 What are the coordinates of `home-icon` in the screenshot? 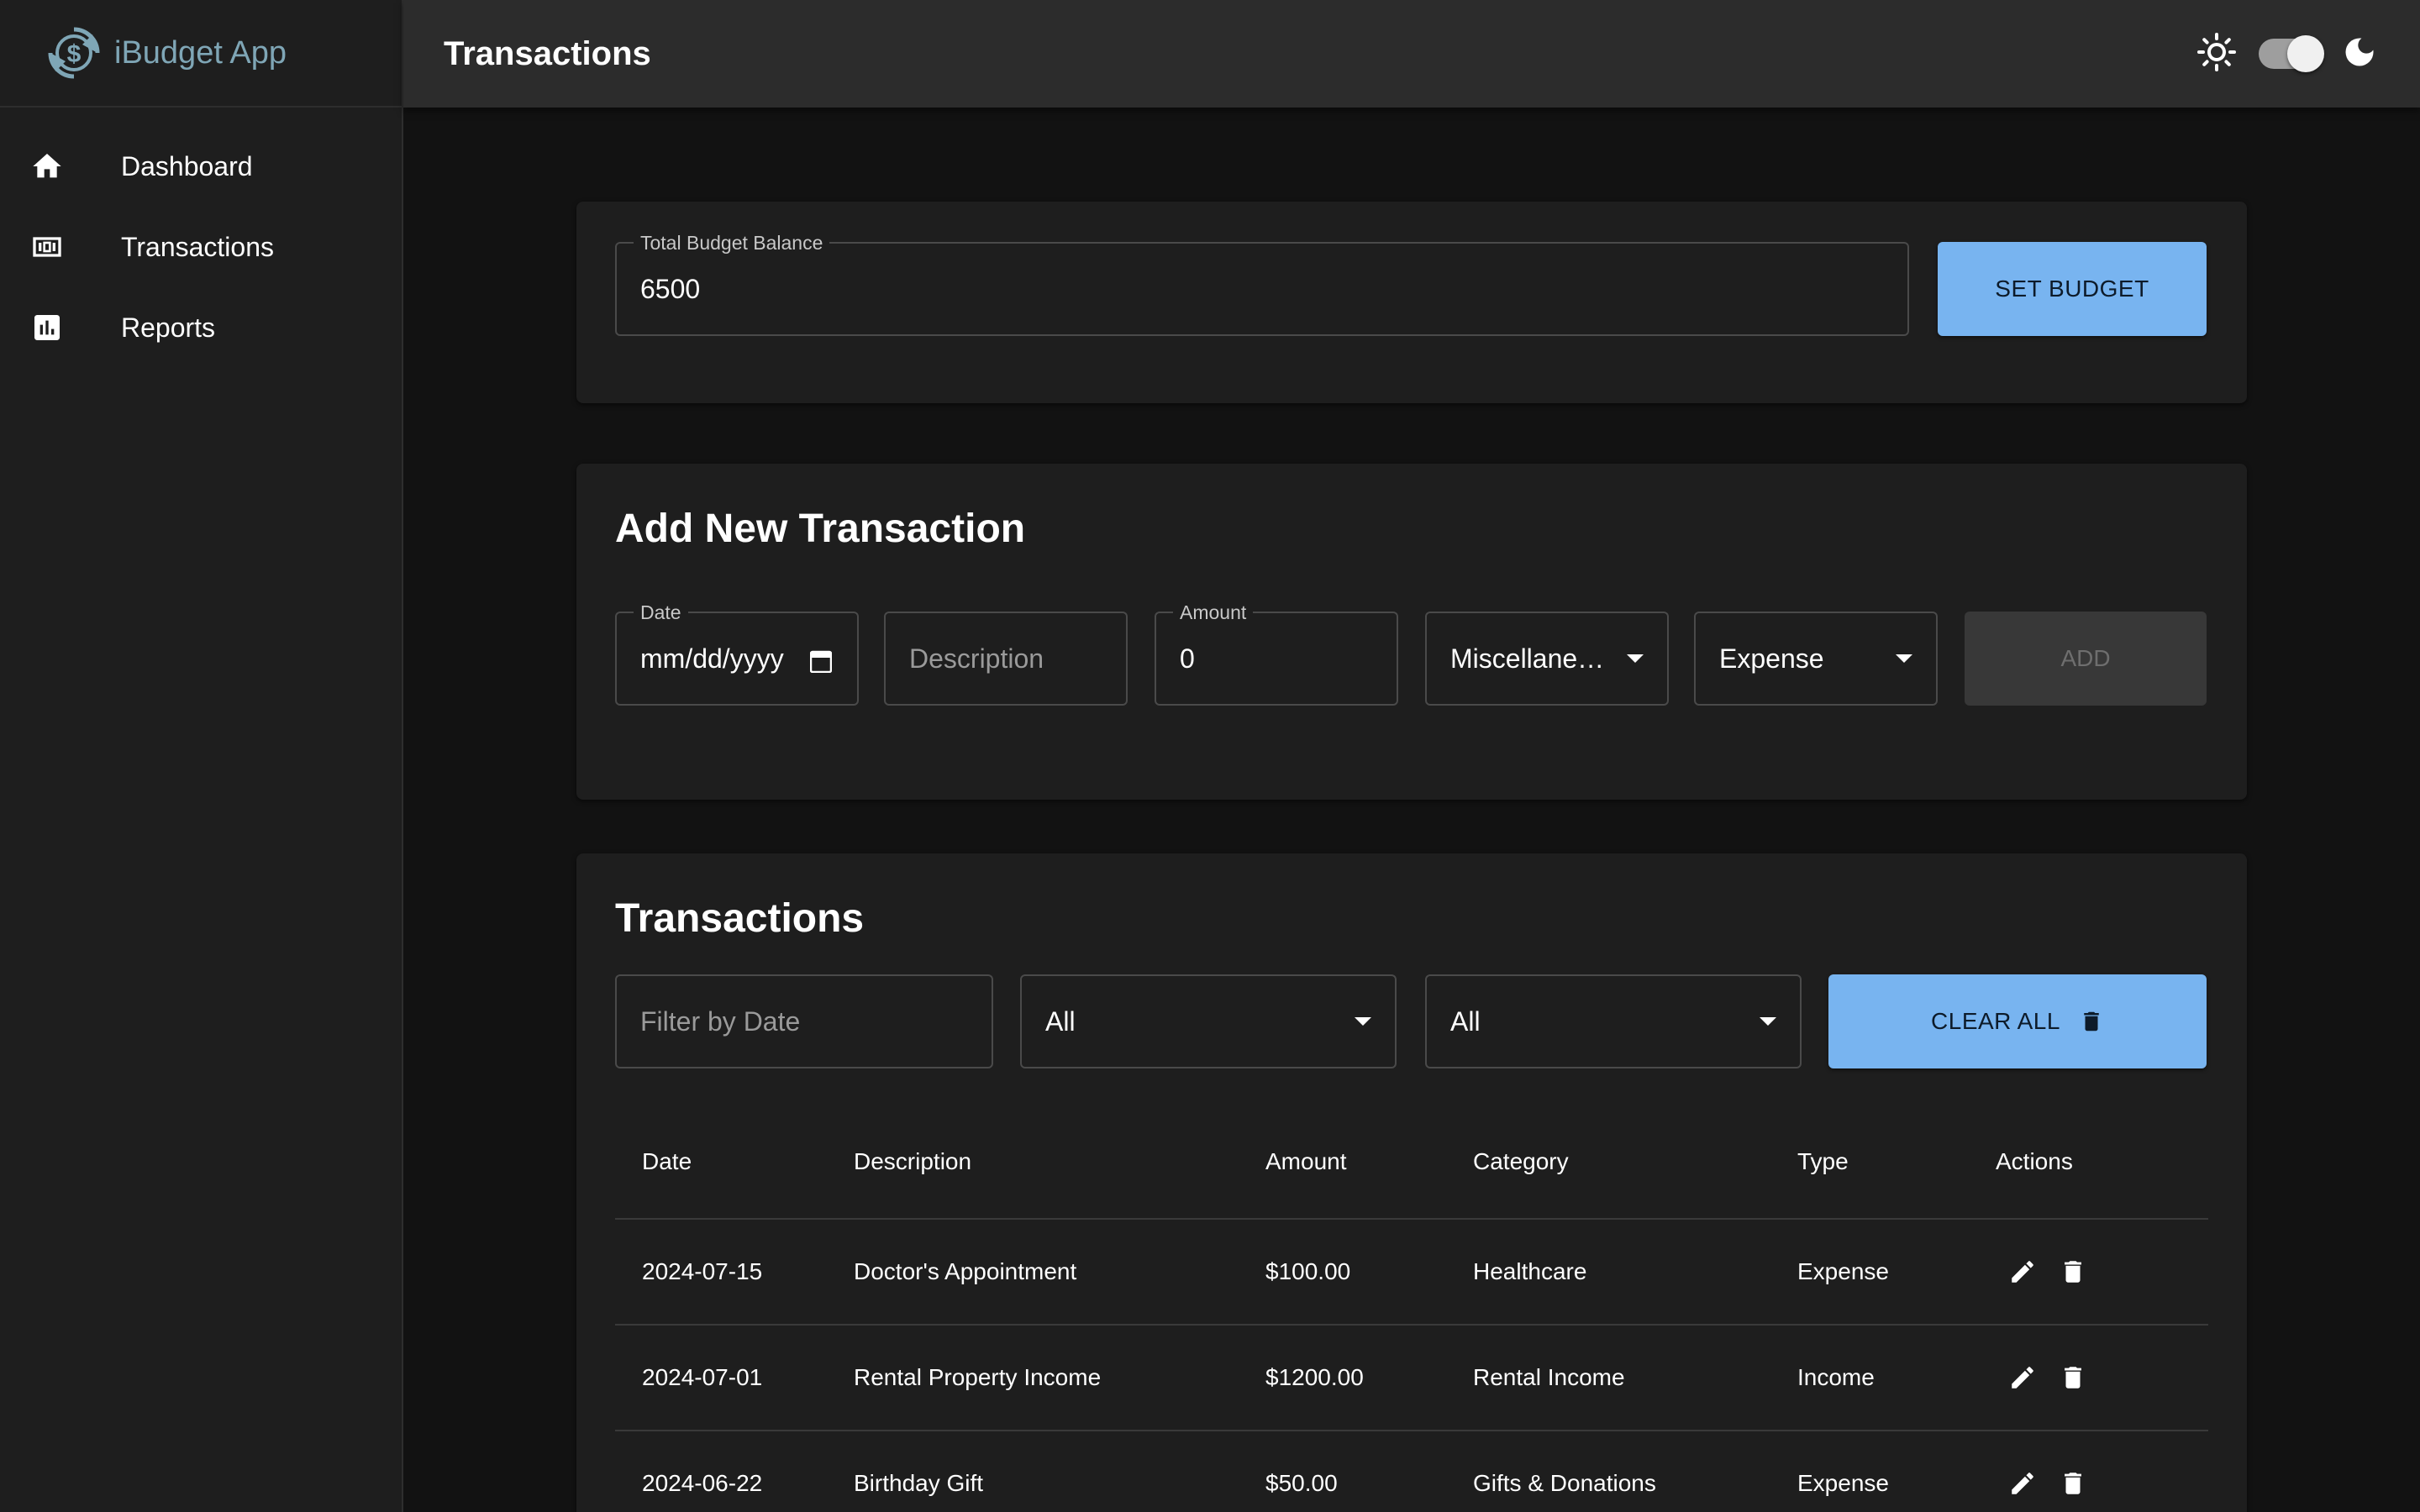 It's located at (47, 166).